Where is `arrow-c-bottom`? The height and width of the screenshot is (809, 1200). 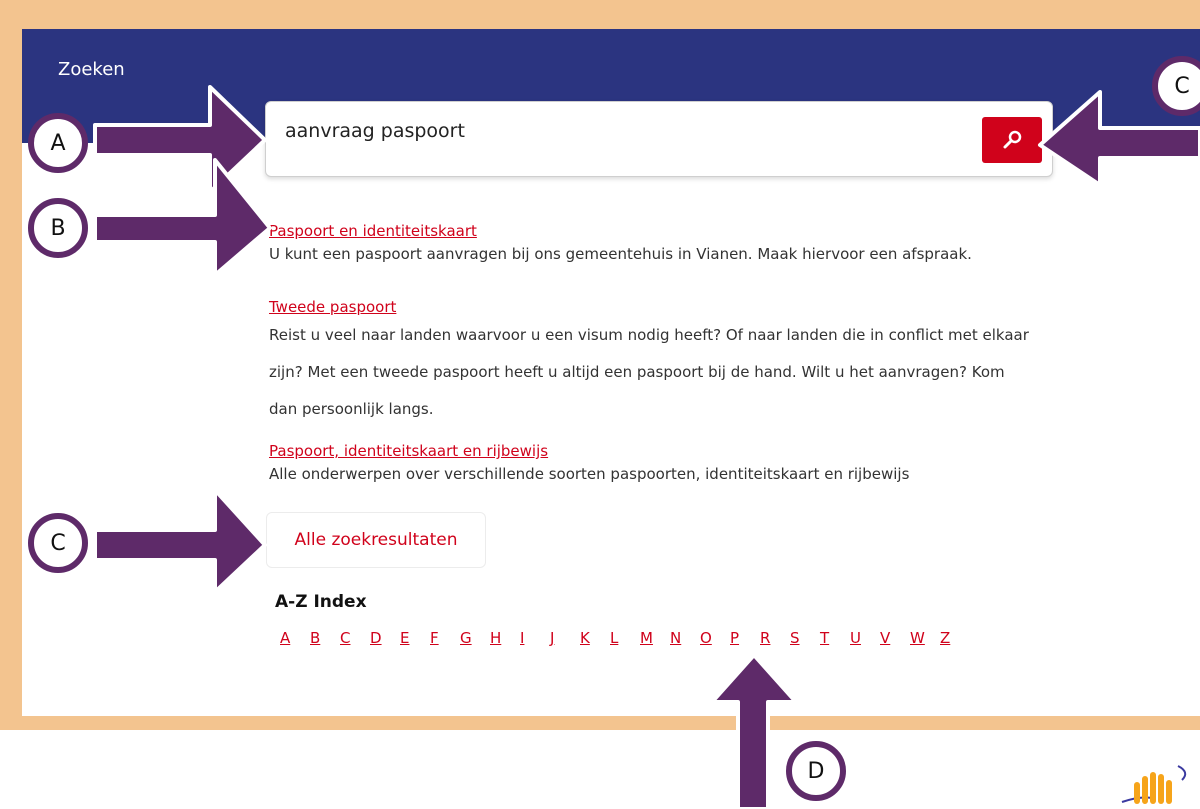 arrow-c-bottom is located at coordinates (180, 541).